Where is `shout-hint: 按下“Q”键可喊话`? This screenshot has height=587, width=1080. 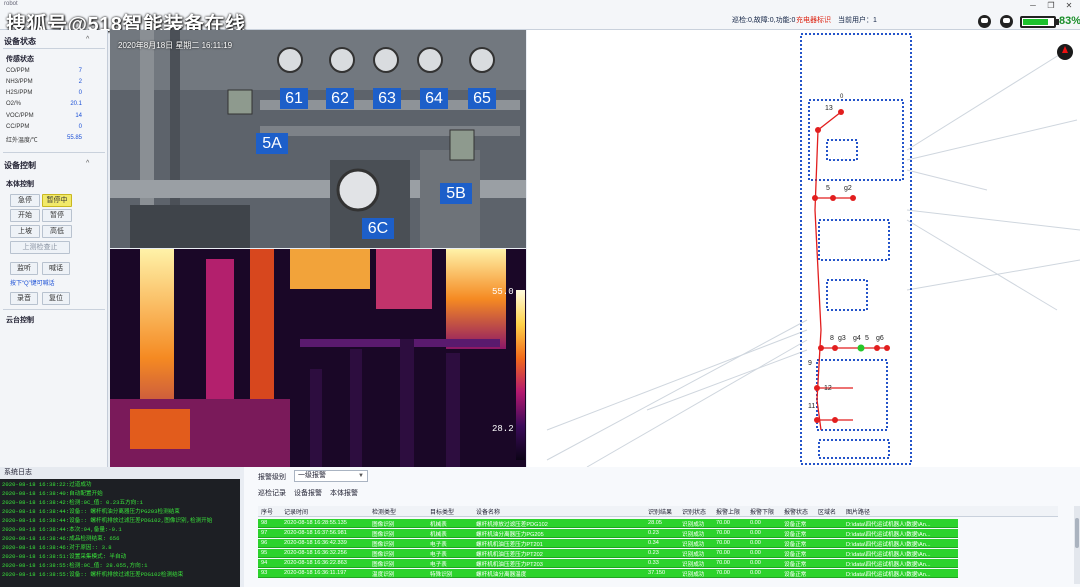 shout-hint: 按下“Q”键可喊话 is located at coordinates (32, 284).